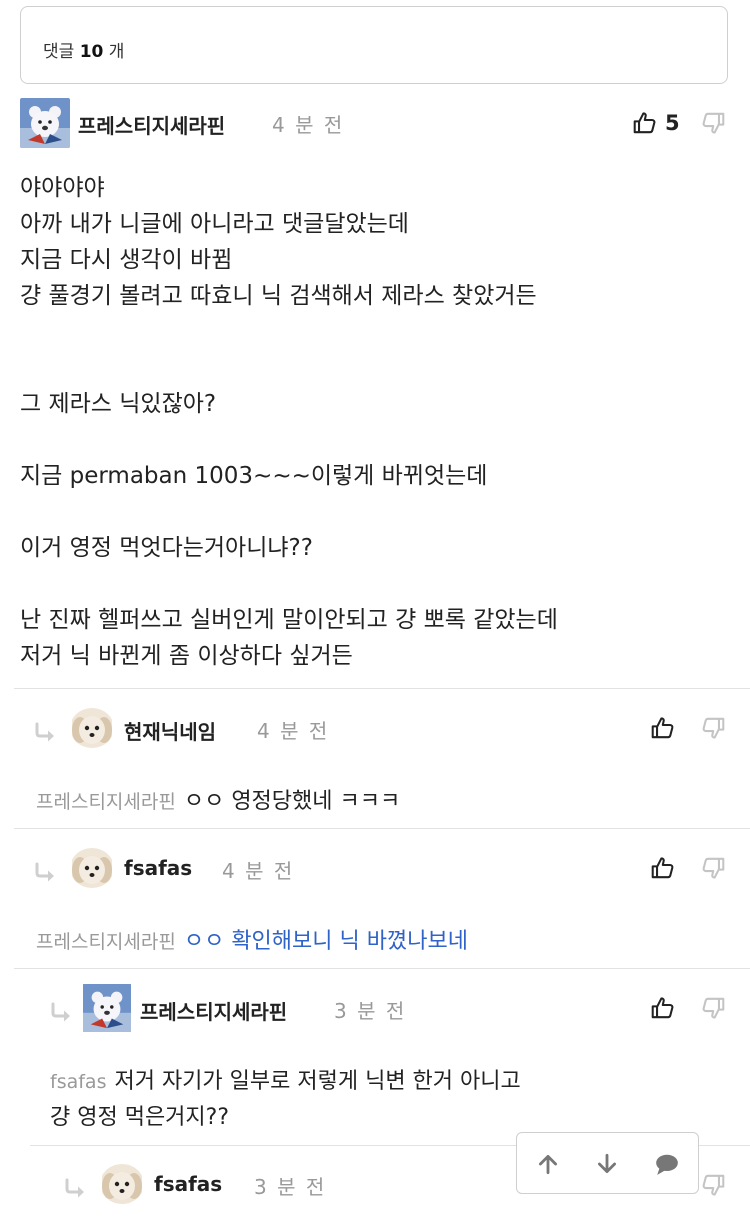 This screenshot has width=750, height=1225. I want to click on comment-time: 4 분 전, so click(308, 125).